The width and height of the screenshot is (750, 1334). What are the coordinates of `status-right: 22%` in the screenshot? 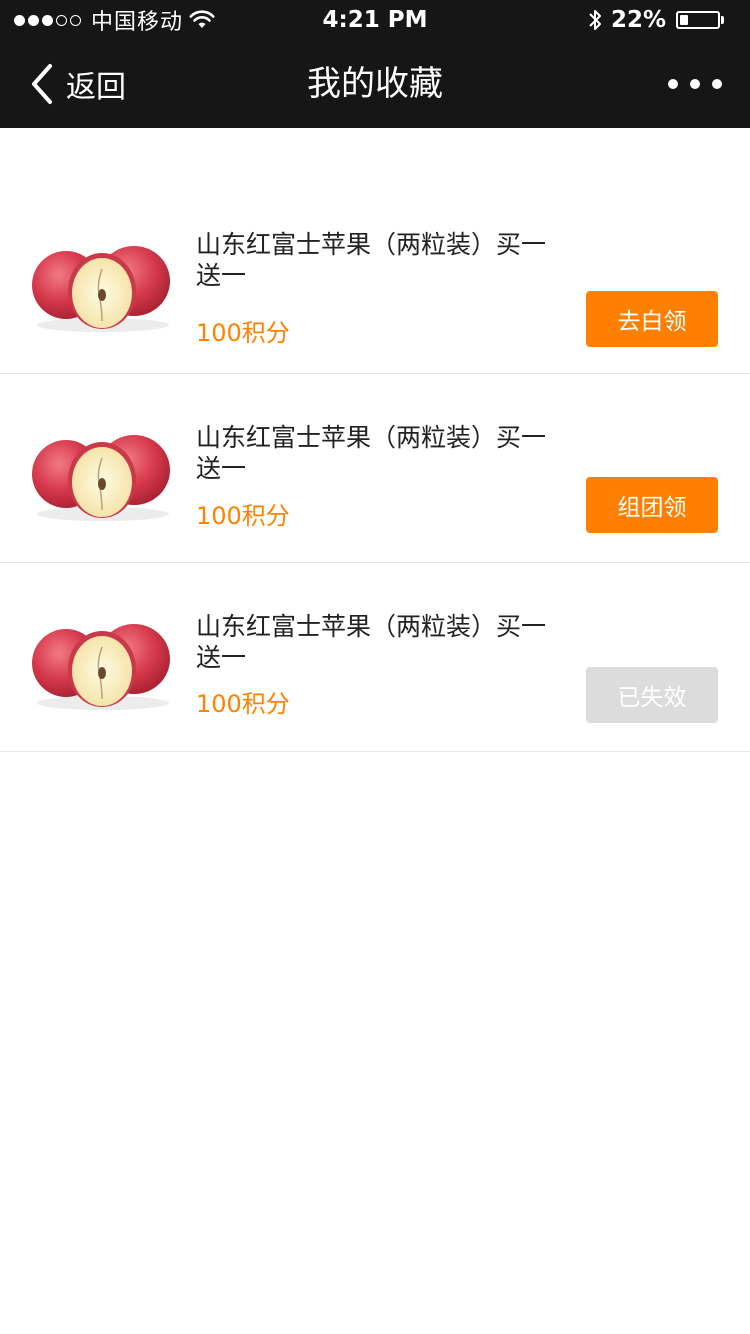 It's located at (655, 20).